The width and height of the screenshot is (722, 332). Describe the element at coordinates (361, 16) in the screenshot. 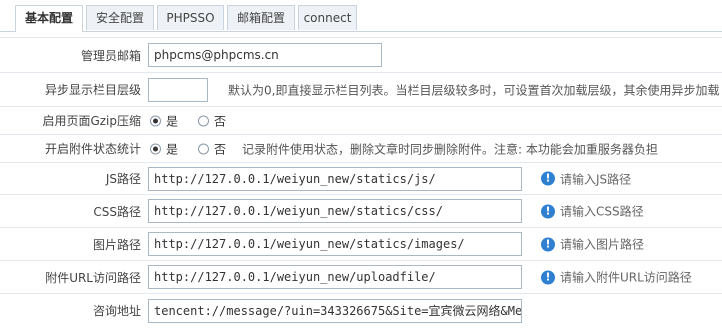

I see `settings-tab-bar: 基本配置 安全配置 PHPSSO 邮箱配置 connect` at that location.